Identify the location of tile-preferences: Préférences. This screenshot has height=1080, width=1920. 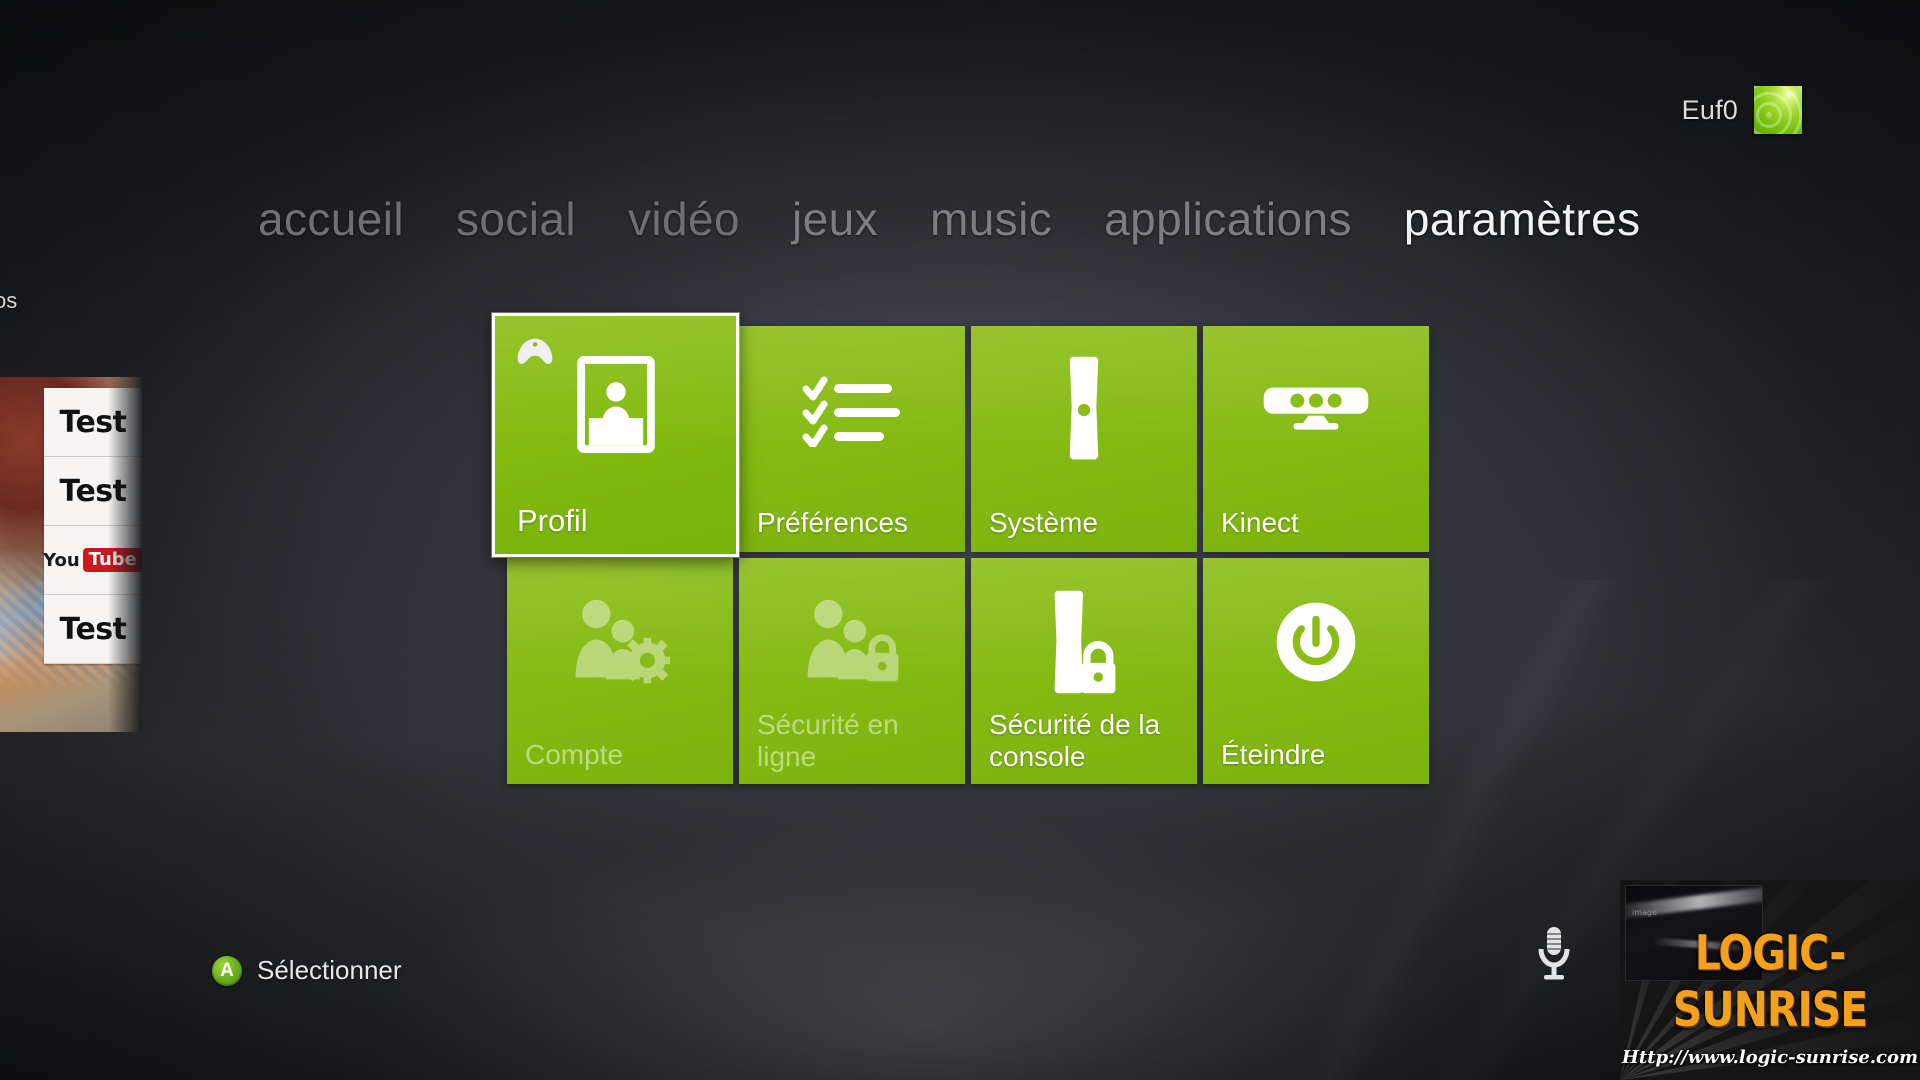
(852, 439).